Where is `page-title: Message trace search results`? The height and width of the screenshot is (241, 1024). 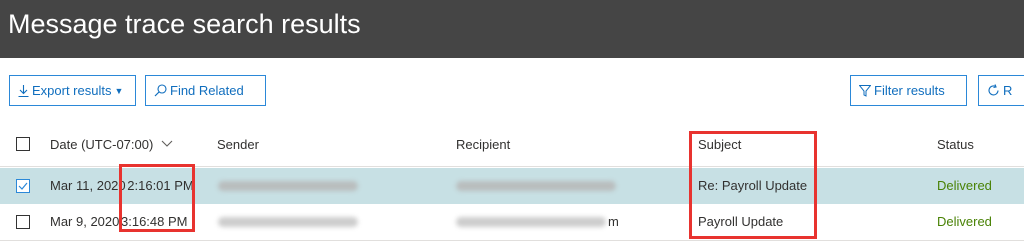
page-title: Message trace search results is located at coordinates (184, 24).